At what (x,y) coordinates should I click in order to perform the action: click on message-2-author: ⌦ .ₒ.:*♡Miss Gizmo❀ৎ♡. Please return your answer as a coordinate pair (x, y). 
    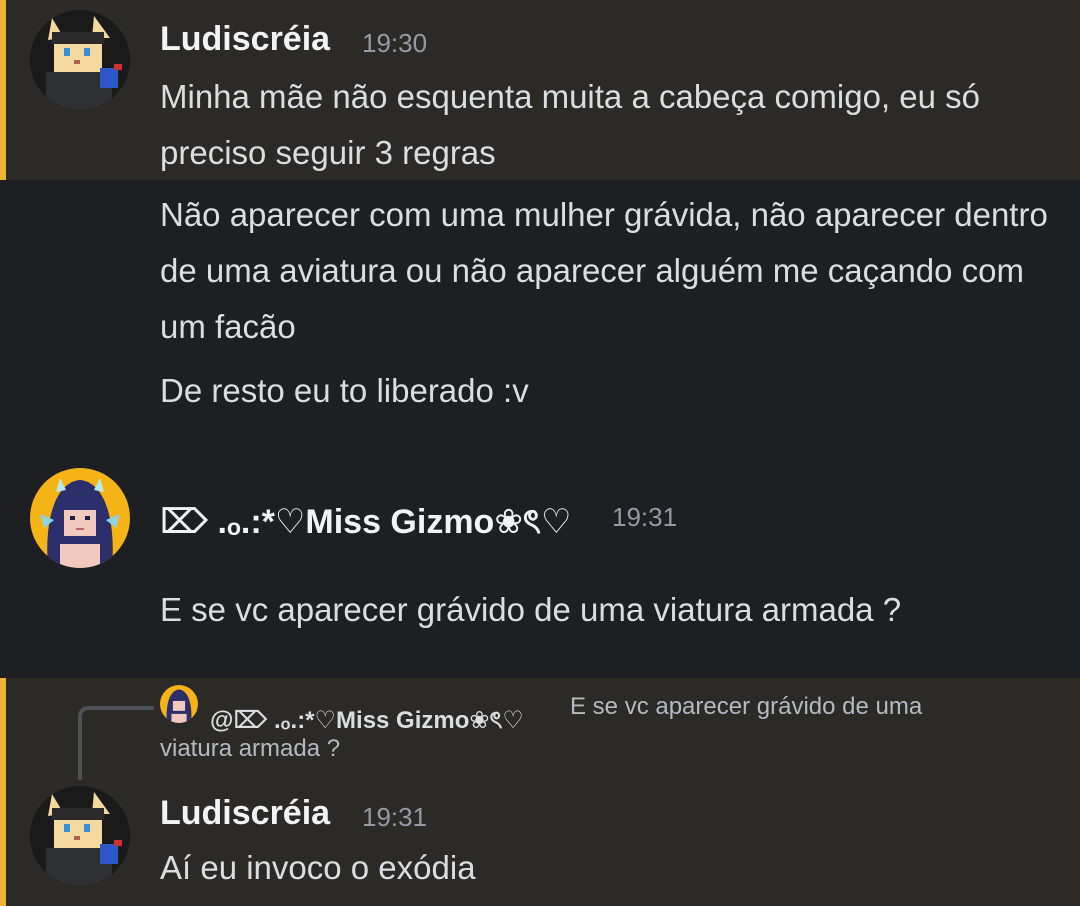
    Looking at the image, I should click on (365, 524).